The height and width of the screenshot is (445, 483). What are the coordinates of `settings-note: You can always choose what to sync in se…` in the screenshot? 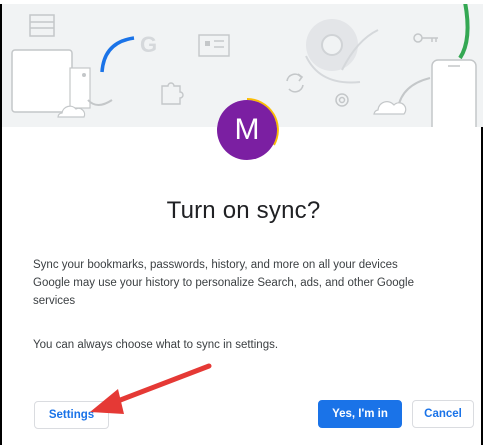 It's located at (156, 345).